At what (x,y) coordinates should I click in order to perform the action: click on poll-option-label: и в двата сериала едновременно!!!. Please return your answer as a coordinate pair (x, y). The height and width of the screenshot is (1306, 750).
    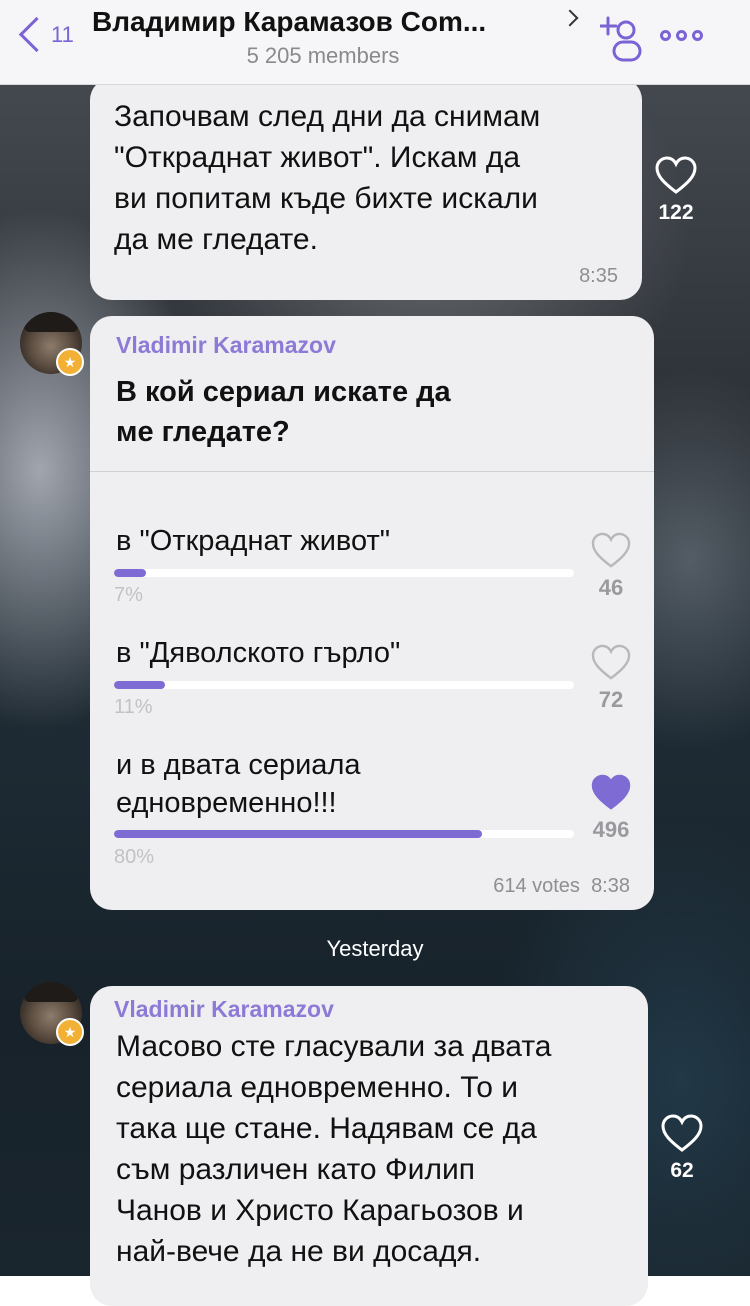
    Looking at the image, I should click on (238, 784).